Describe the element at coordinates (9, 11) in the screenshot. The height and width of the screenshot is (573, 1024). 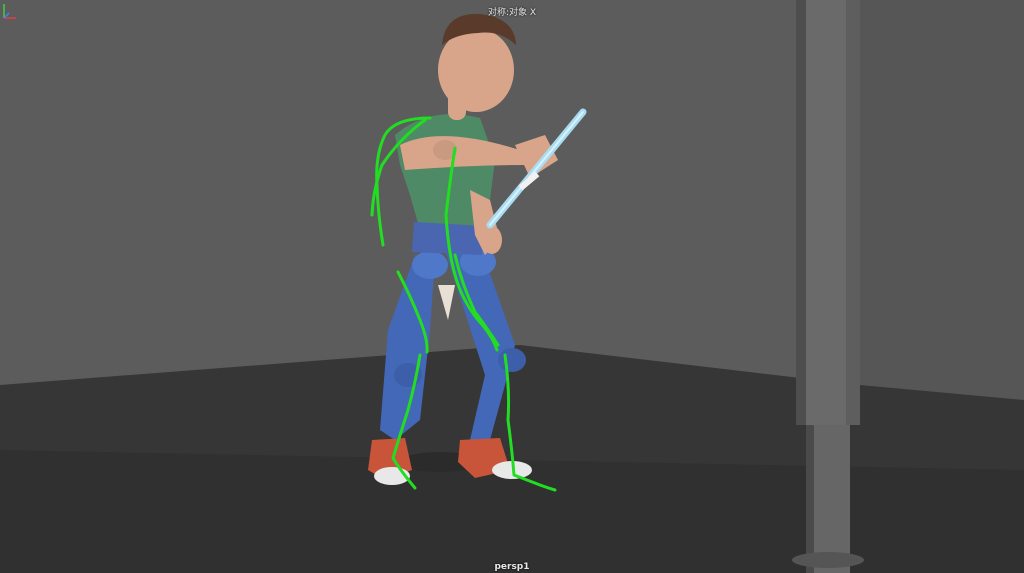
I see `xyz-axis-icon` at that location.